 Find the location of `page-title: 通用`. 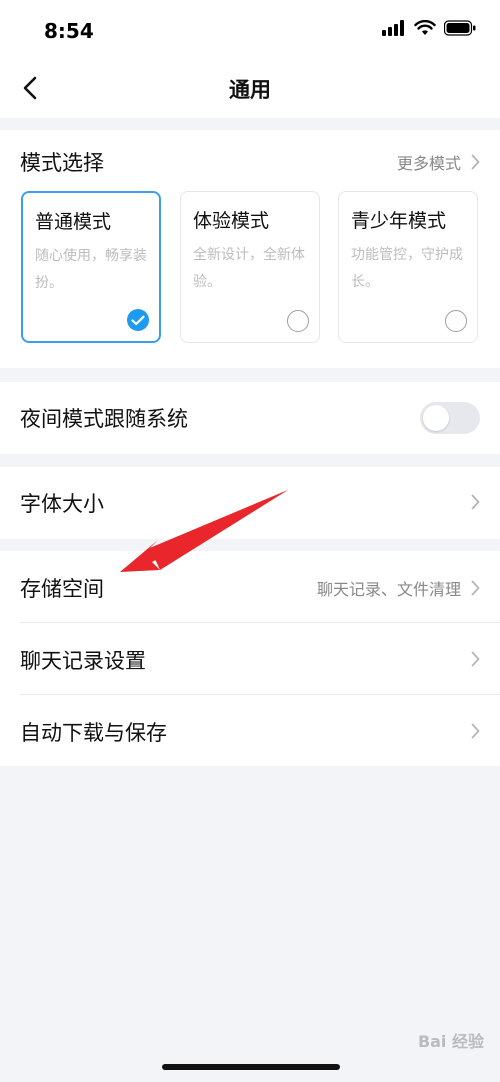

page-title: 通用 is located at coordinates (250, 90).